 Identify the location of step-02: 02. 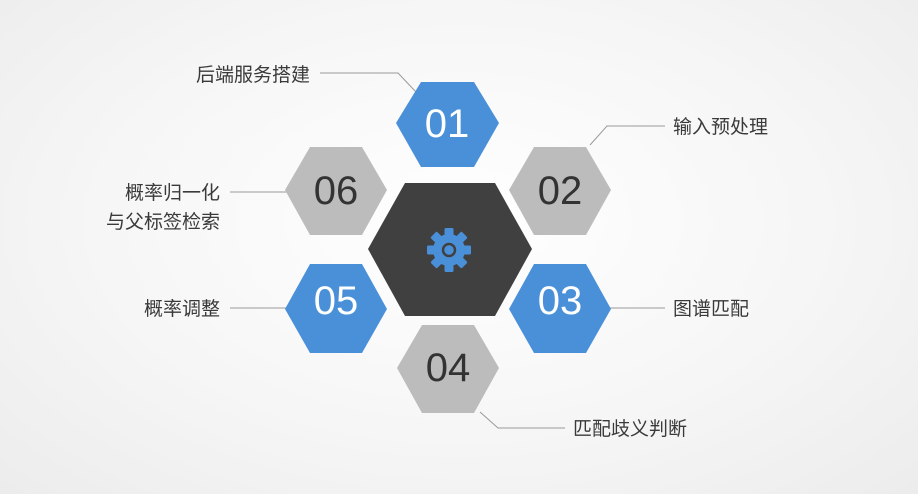
(560, 191).